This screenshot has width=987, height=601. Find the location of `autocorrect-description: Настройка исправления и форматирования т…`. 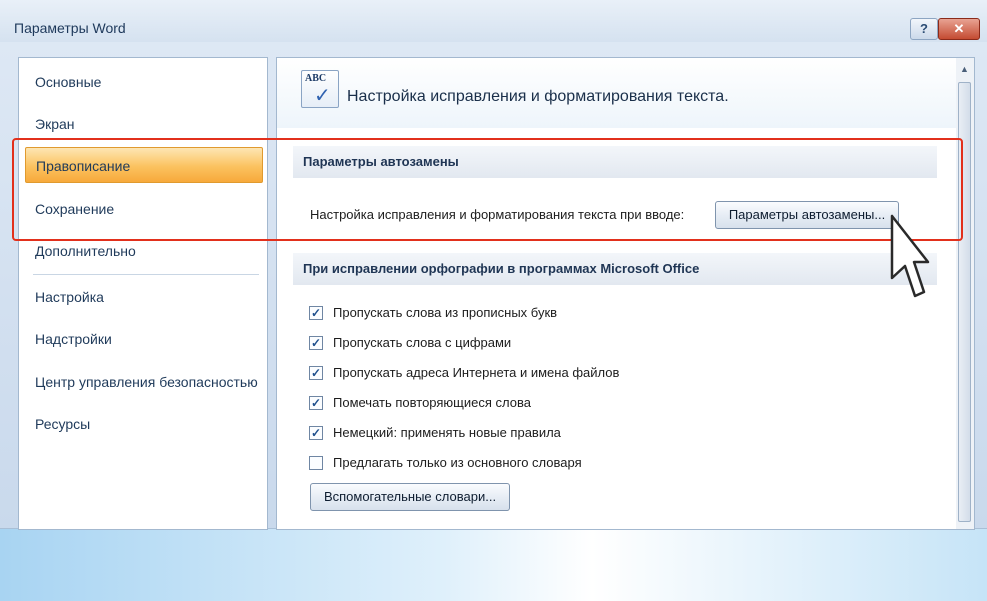

autocorrect-description: Настройка исправления и форматирования т… is located at coordinates (497, 214).